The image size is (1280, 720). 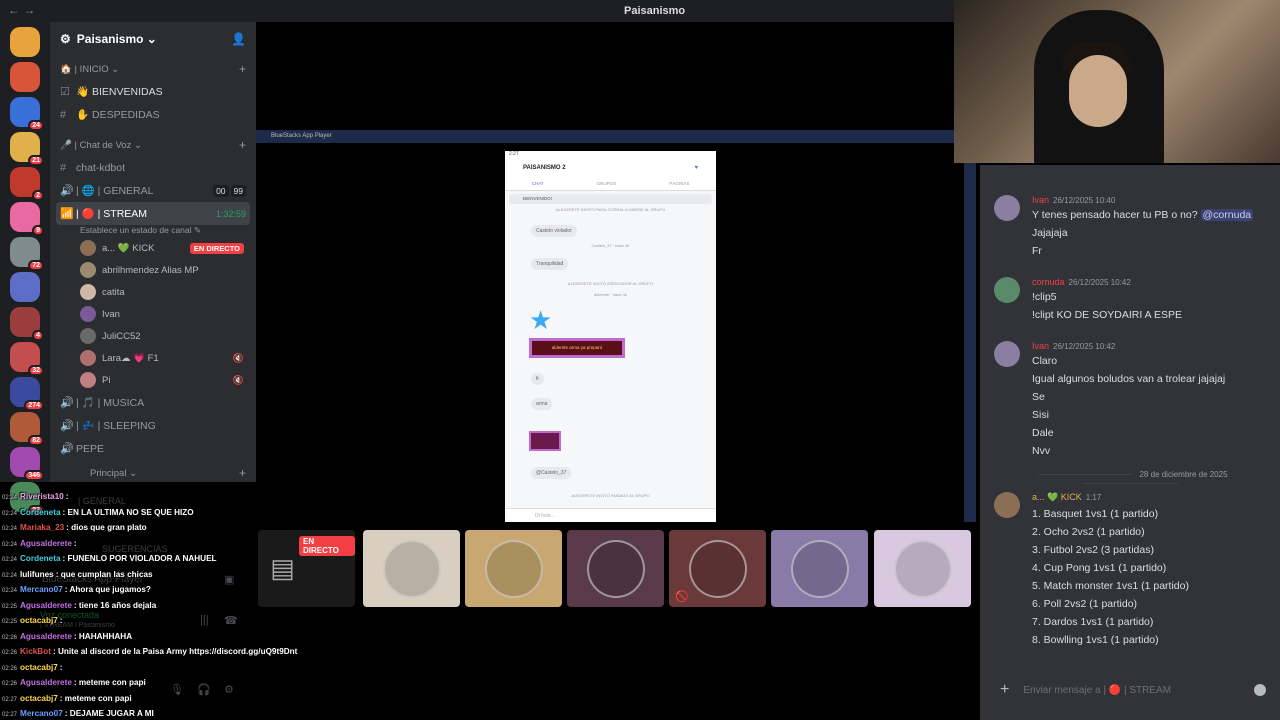 What do you see at coordinates (79, 605) in the screenshot?
I see `overlay-chat-line: 02:25 Agusalderete: tiene 16 años dejala` at bounding box center [79, 605].